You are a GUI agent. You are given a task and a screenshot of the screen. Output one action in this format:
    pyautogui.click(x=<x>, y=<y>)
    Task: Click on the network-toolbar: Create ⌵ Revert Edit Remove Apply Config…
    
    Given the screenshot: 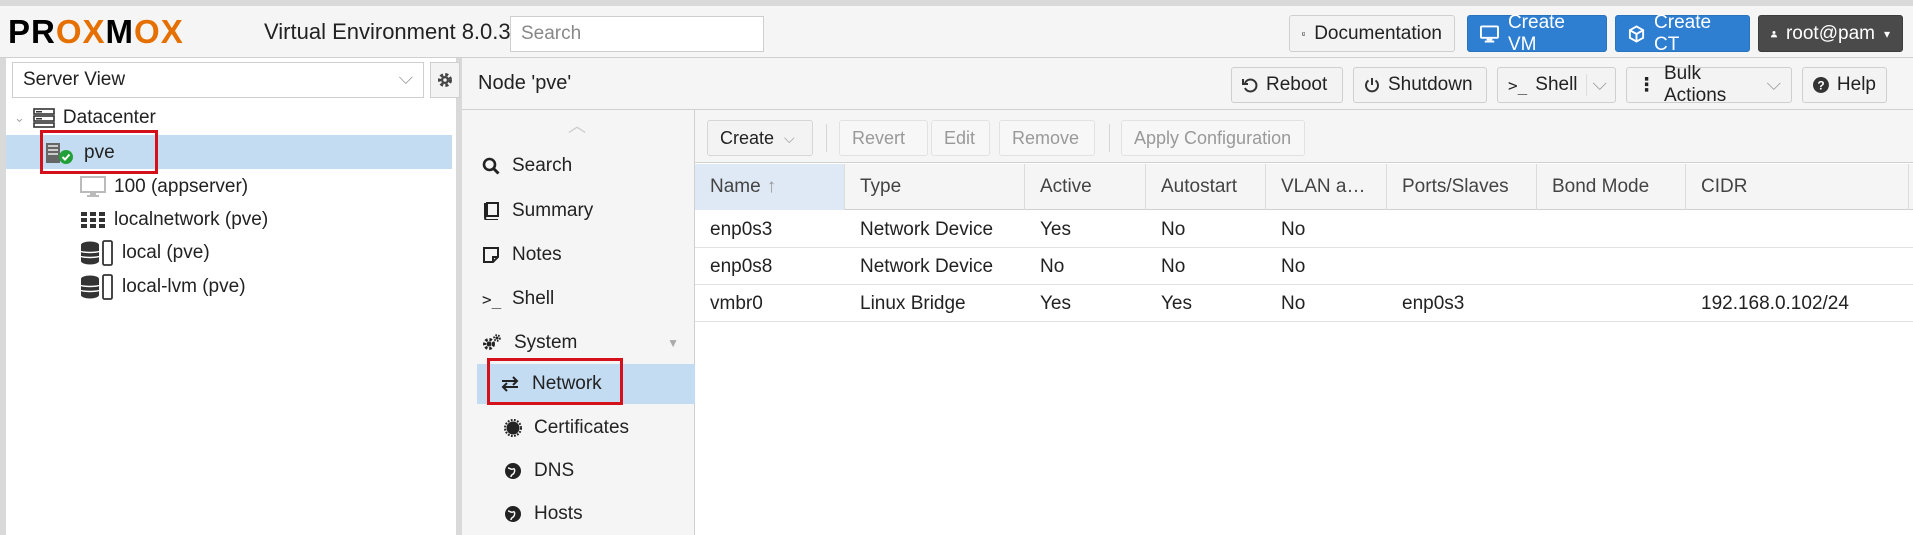 What is the action you would take?
    pyautogui.click(x=1304, y=136)
    